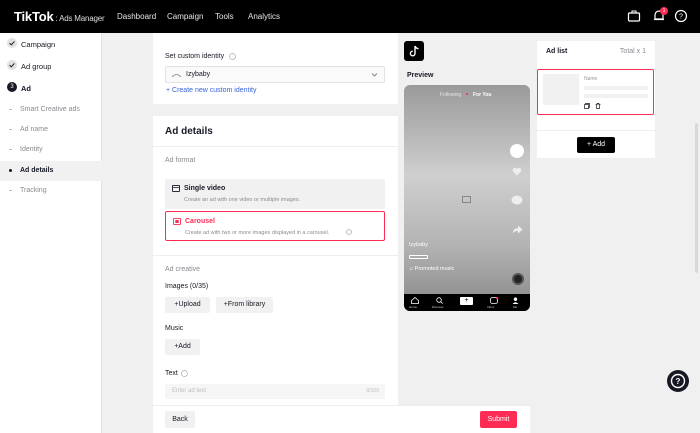 The image size is (700, 433). Describe the element at coordinates (200, 221) in the screenshot. I see `format-title: Carousel` at that location.